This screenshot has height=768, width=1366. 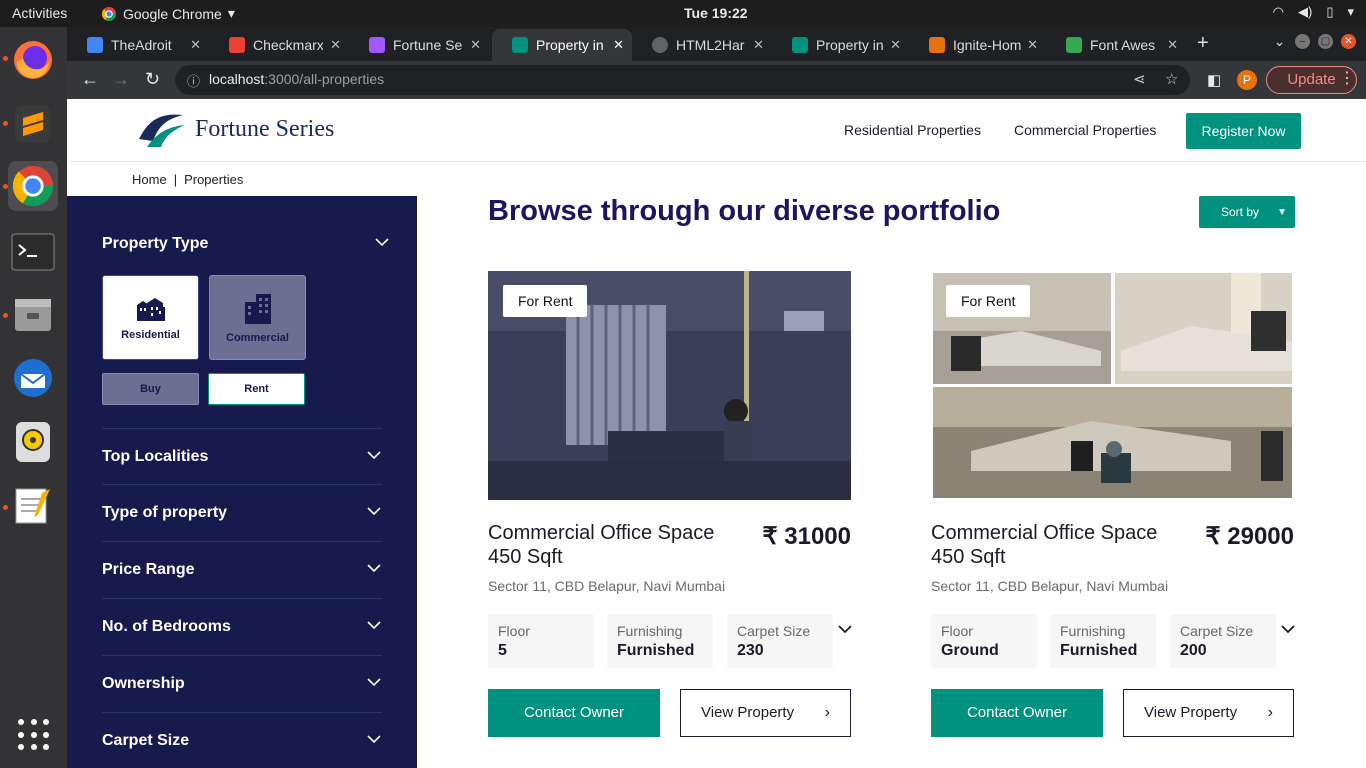 I want to click on office-building-icon, so click(x=257, y=308).